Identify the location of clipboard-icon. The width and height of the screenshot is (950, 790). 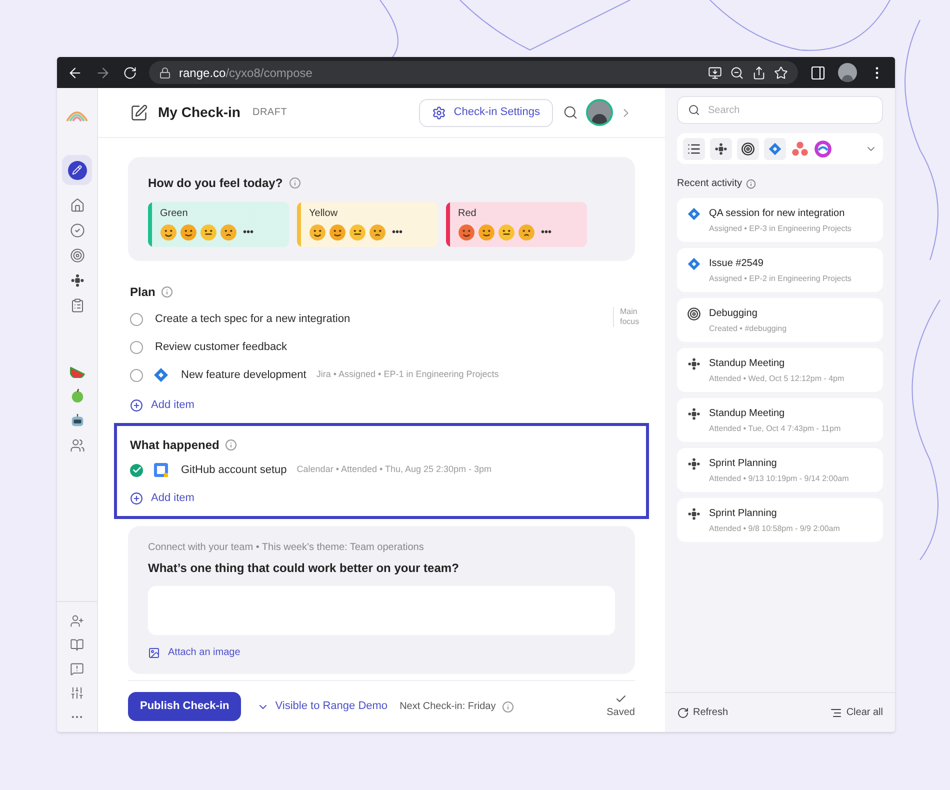
(77, 305).